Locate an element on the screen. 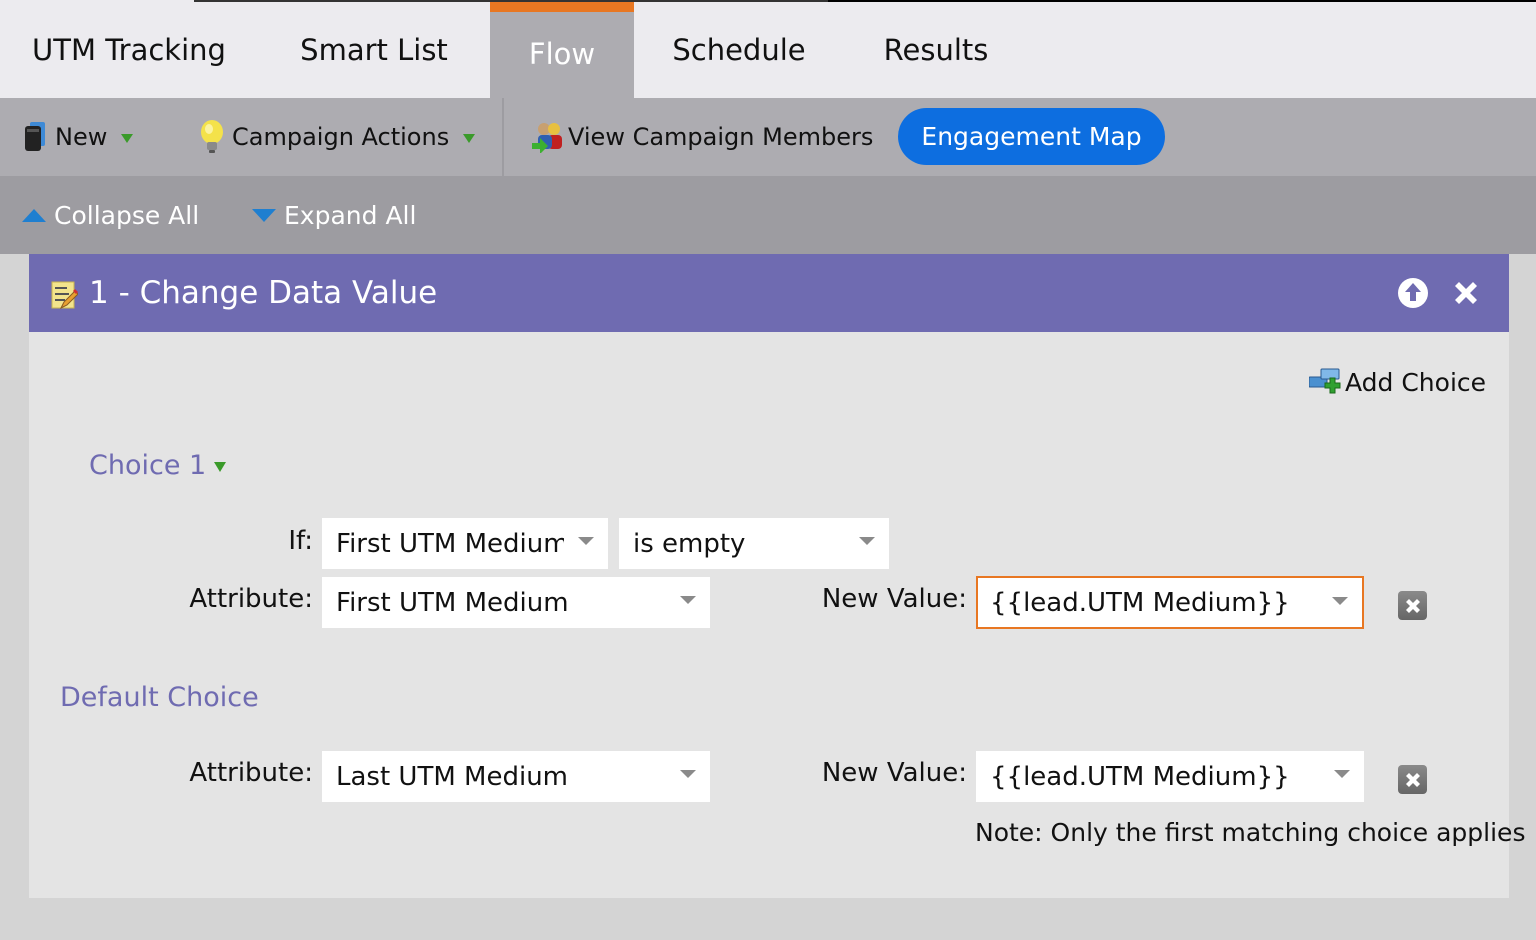 The image size is (1536, 940). flow-step-title: 1 - Change Data Value is located at coordinates (263, 293).